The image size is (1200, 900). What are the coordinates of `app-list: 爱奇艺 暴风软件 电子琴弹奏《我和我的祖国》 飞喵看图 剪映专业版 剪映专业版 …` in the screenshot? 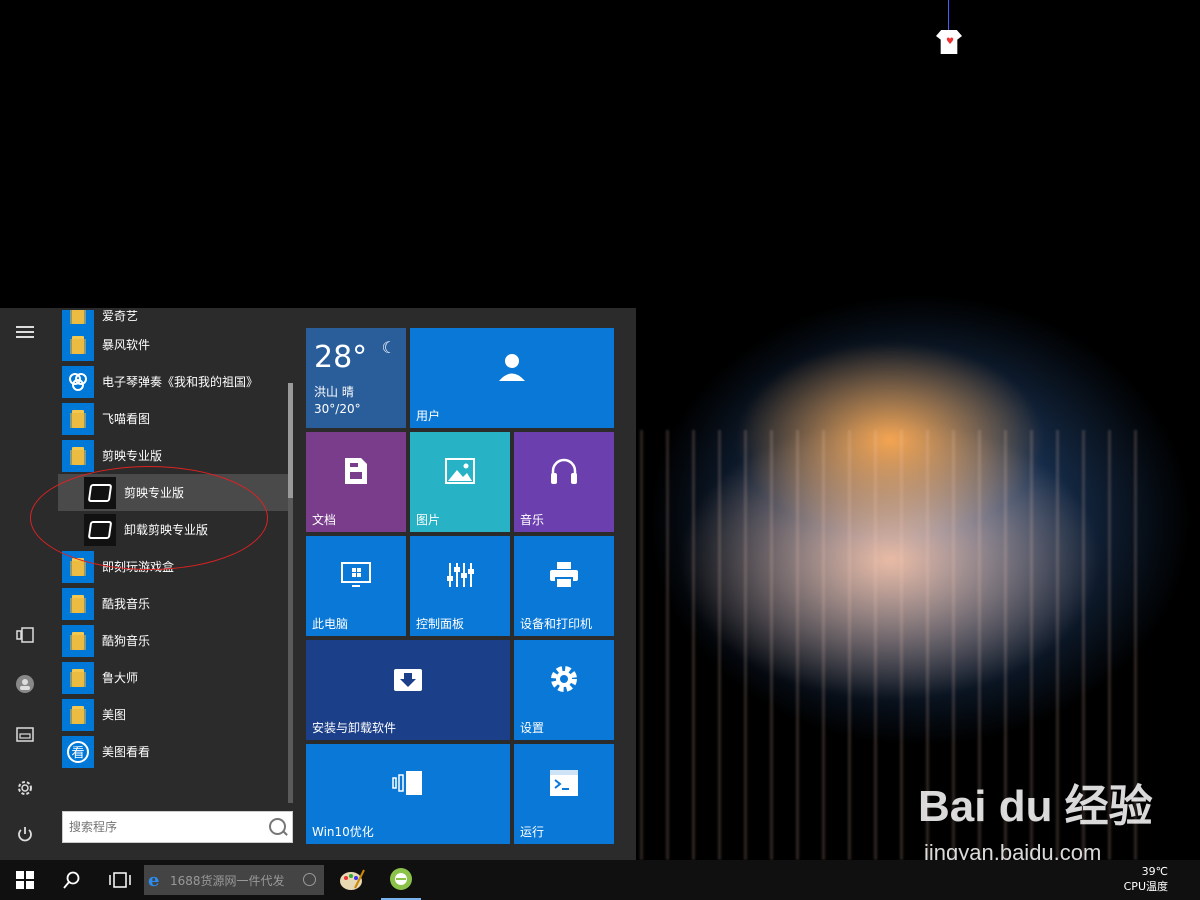 It's located at (173, 555).